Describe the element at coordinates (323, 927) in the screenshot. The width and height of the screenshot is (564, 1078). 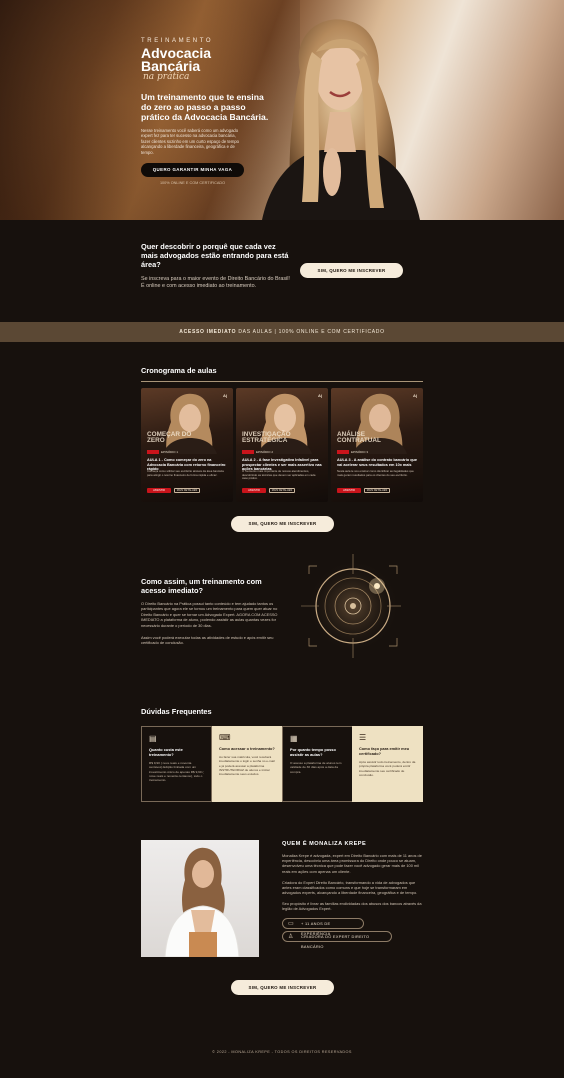
I see `experience-badge: ▭ + 11 ANOS DE EXPERIÊNCIA` at that location.